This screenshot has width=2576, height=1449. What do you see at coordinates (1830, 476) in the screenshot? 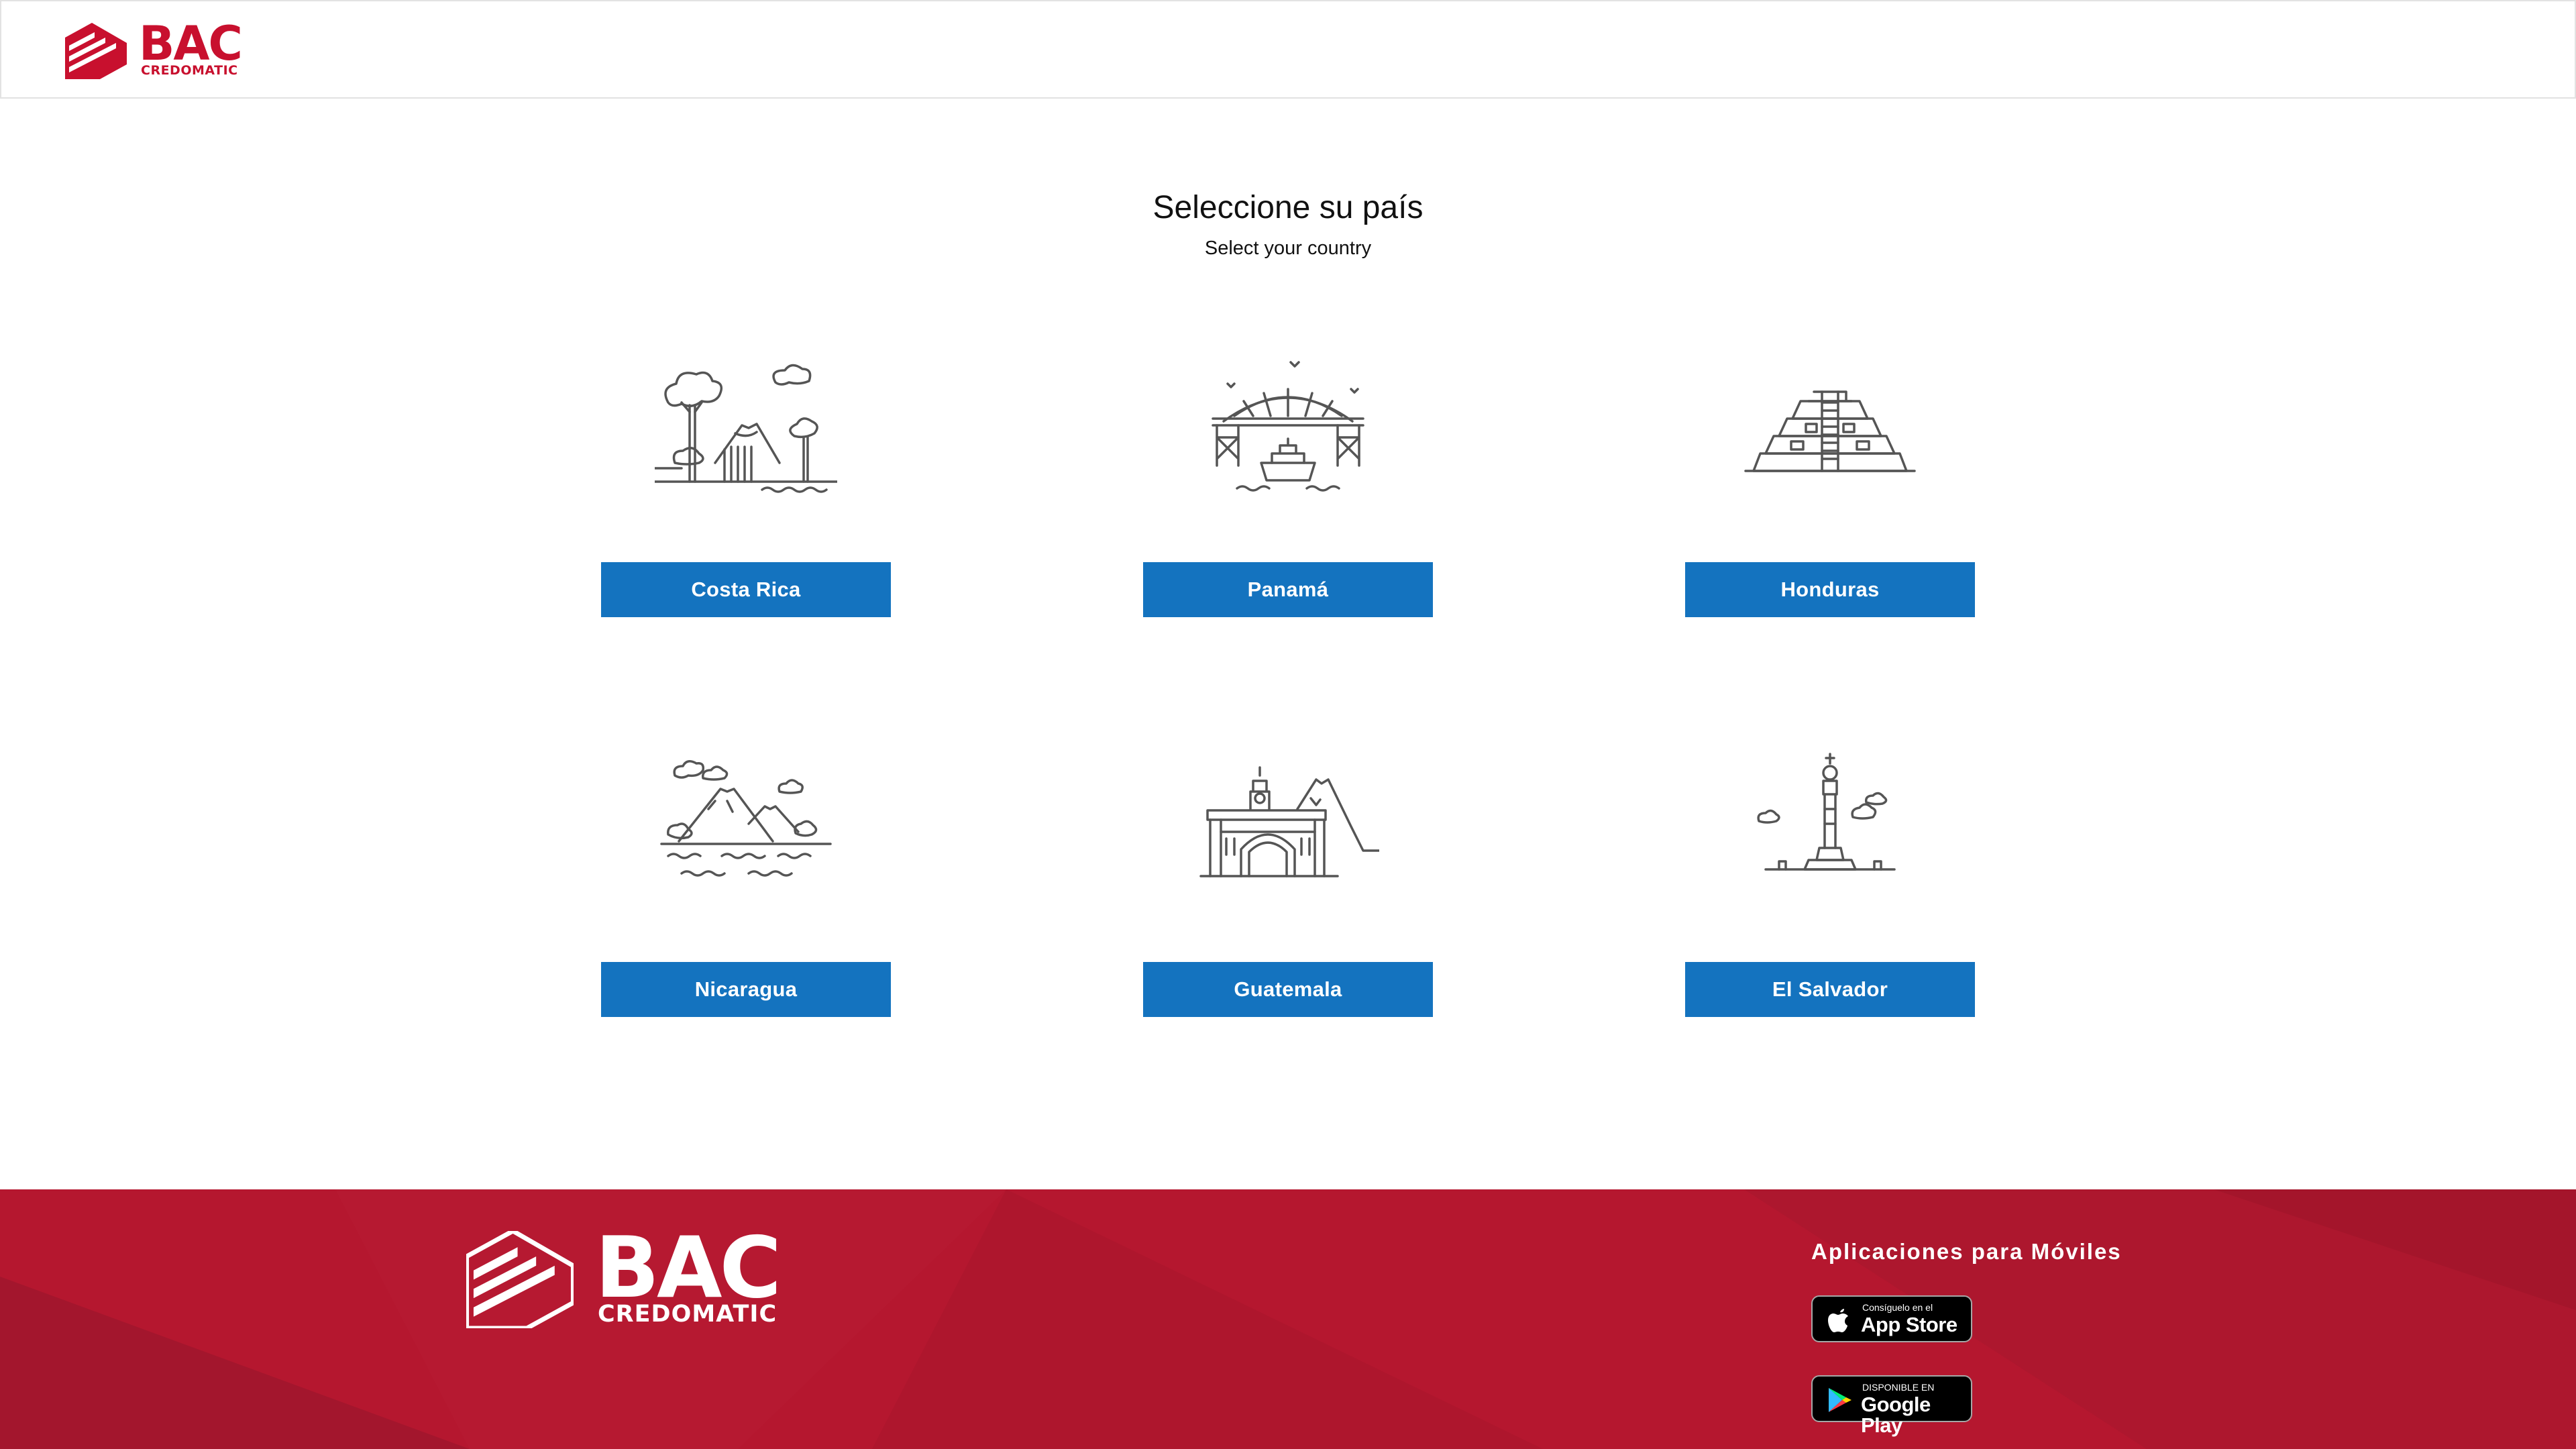
I see `country-card-honduras: Honduras` at bounding box center [1830, 476].